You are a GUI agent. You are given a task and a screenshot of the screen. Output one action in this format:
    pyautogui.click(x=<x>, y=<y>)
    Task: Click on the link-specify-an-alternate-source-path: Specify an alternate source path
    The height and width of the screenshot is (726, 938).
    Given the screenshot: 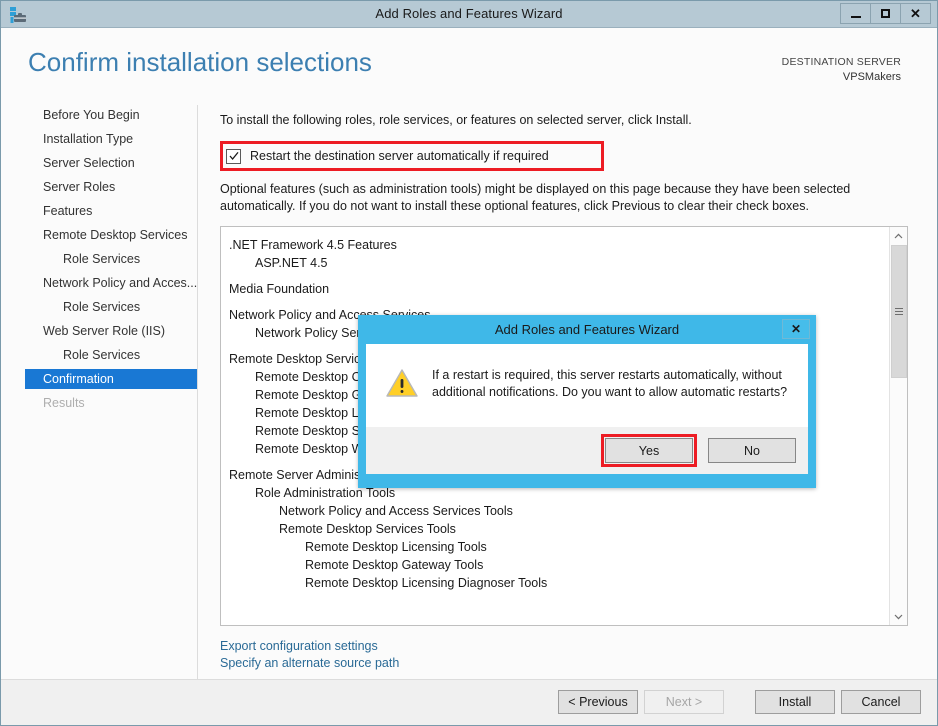 What is the action you would take?
    pyautogui.click(x=309, y=663)
    